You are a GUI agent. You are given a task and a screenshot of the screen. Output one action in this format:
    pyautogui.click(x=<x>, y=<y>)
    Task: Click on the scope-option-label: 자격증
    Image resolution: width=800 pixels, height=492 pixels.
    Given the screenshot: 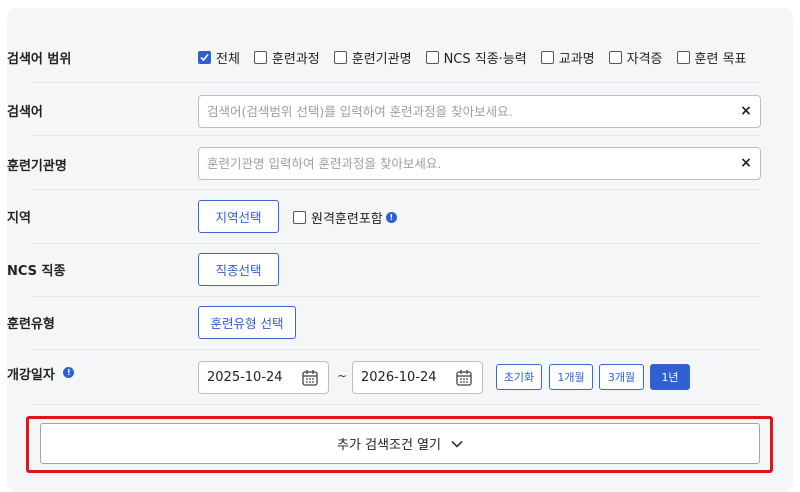 What is the action you would take?
    pyautogui.click(x=644, y=59)
    